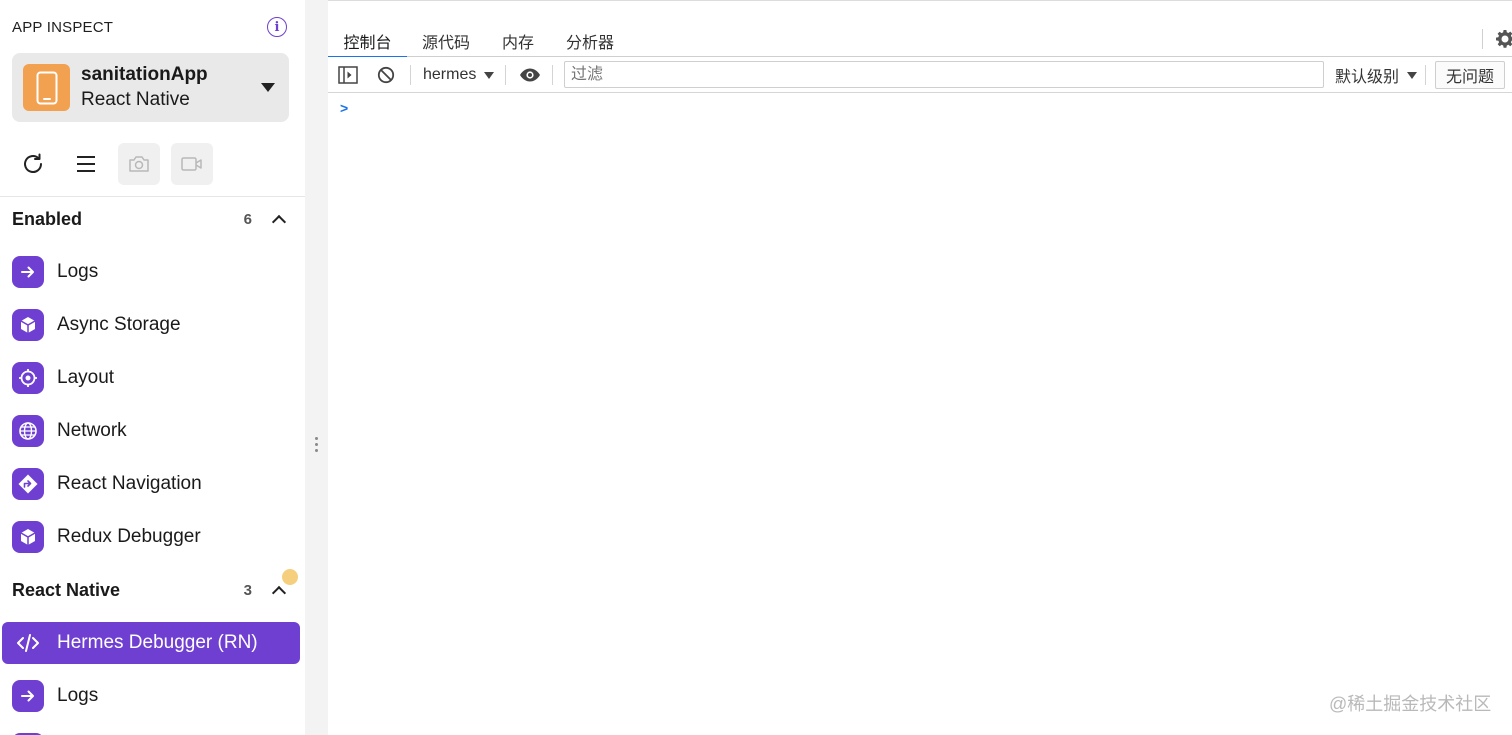 This screenshot has height=735, width=1512. What do you see at coordinates (151, 431) in the screenshot?
I see `sidebar-item-network: Network` at bounding box center [151, 431].